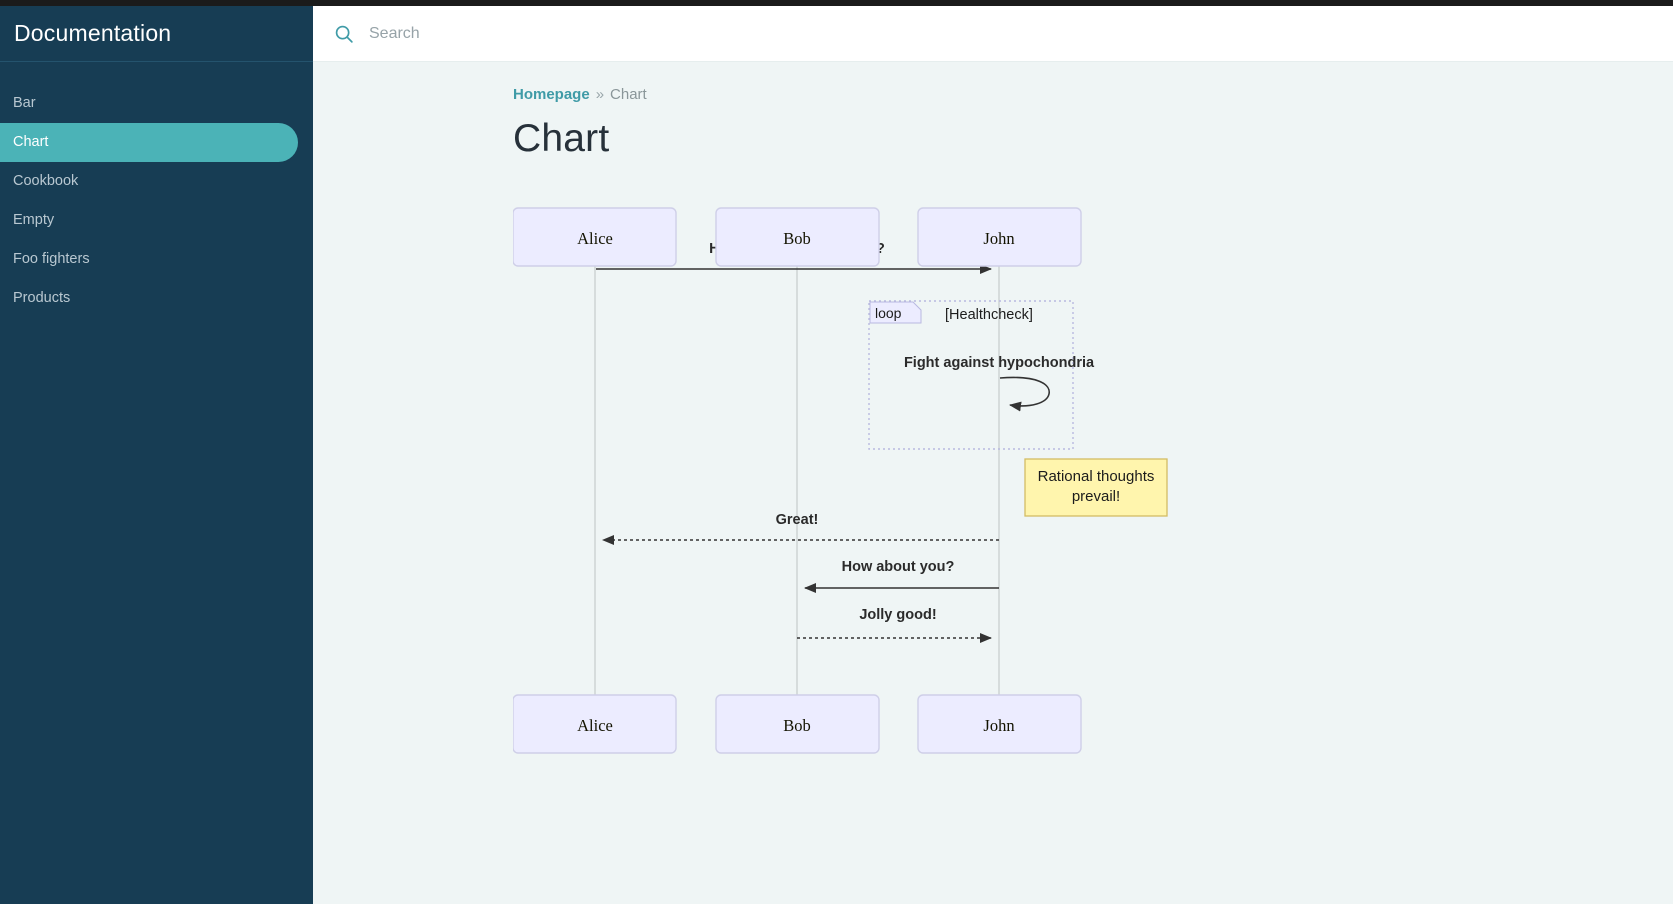  What do you see at coordinates (999, 363) in the screenshot?
I see `message-2-label: Fight against hypochondria` at bounding box center [999, 363].